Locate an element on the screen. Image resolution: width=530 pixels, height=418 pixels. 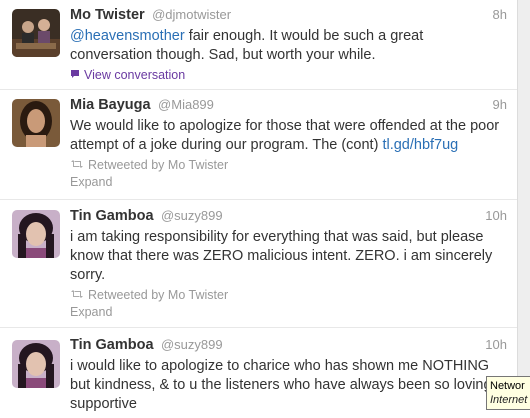
mention-link: @heavensmother is located at coordinates (127, 36).